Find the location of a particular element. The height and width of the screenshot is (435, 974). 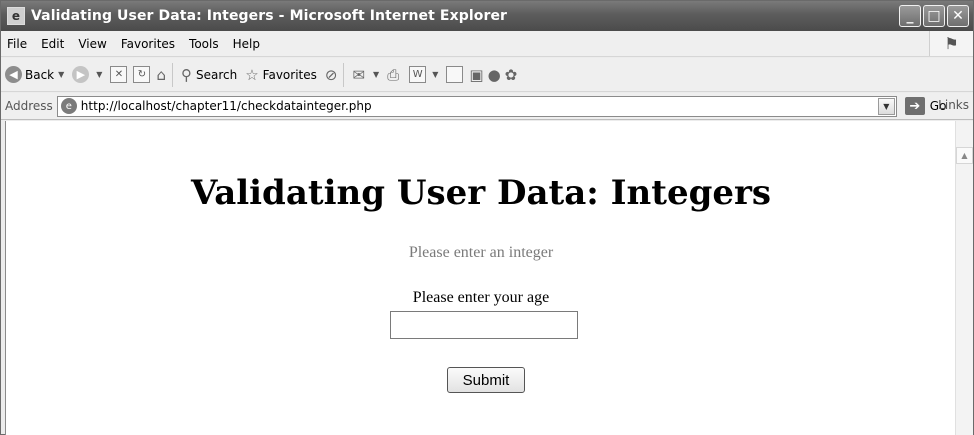

close-button: ✕ is located at coordinates (958, 16).